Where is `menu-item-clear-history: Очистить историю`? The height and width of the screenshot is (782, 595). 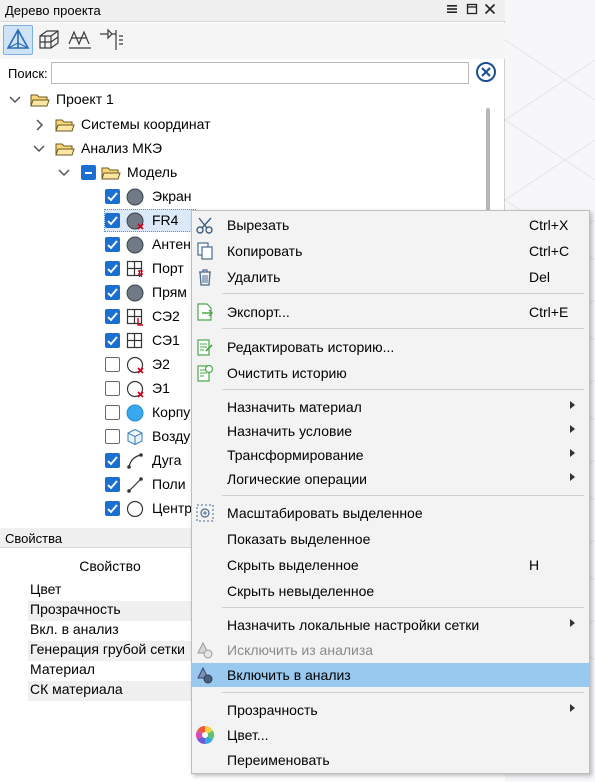 menu-item-clear-history: Очистить историю is located at coordinates (390, 373).